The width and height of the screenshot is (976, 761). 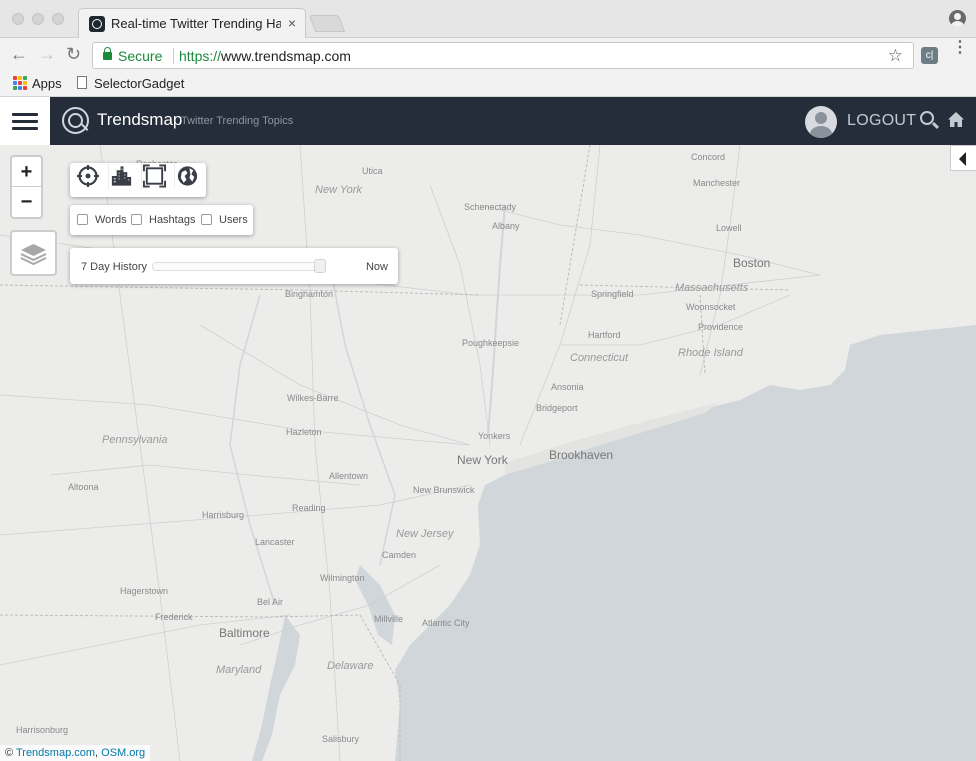 I want to click on map-place-label: Schenectady, so click(x=490, y=207).